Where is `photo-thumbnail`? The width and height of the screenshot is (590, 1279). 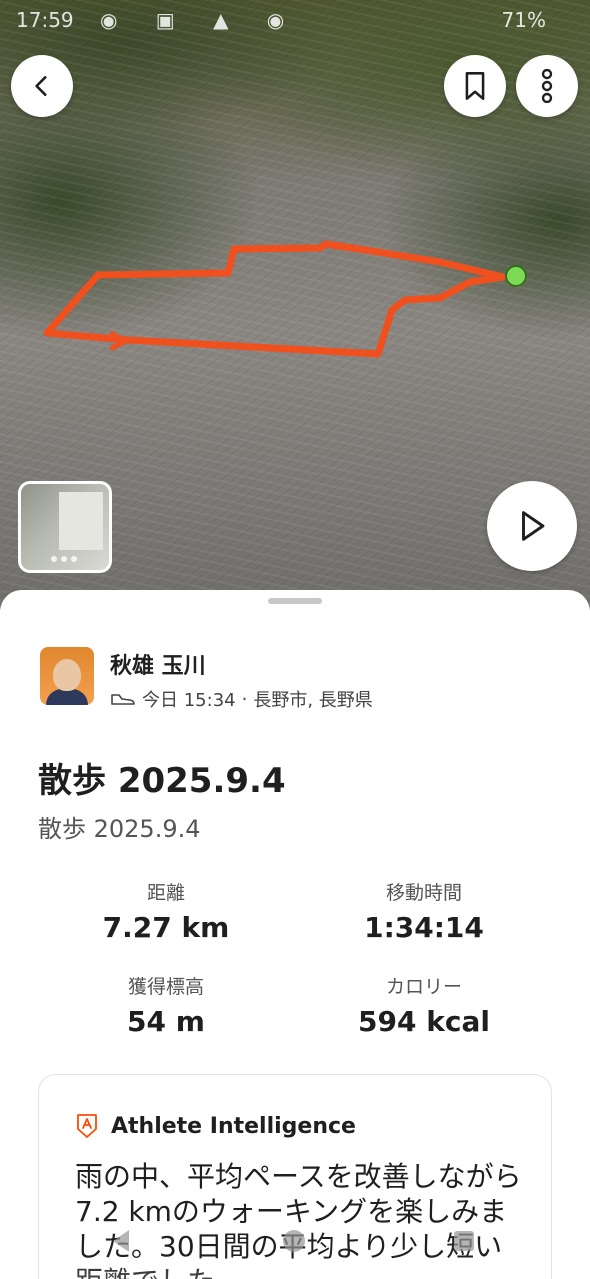 photo-thumbnail is located at coordinates (65, 527).